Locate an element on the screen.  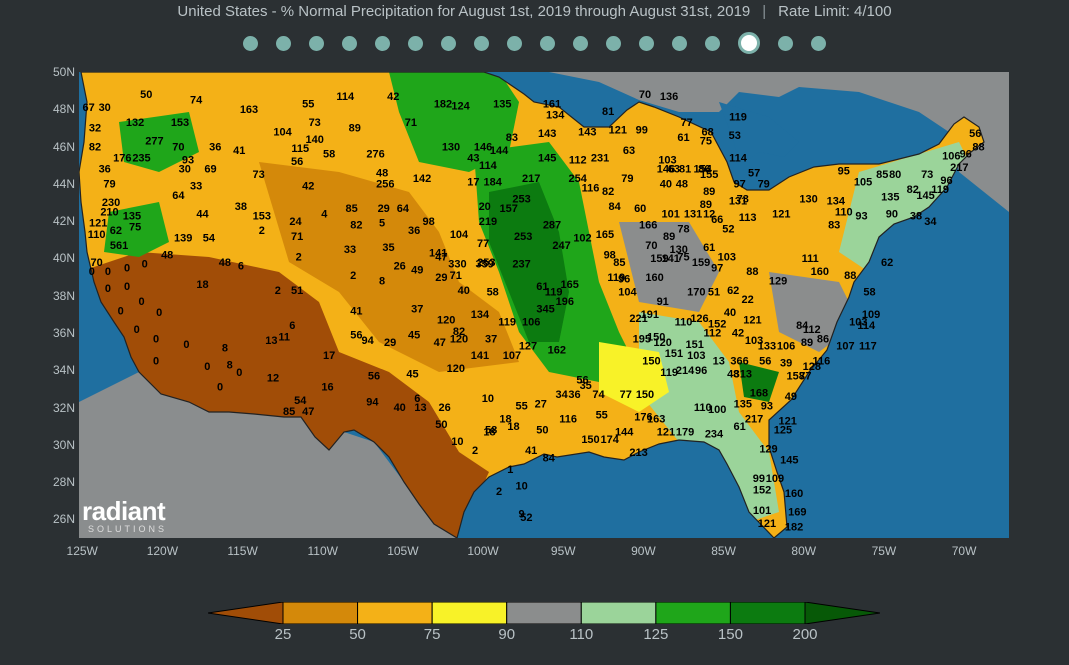
station-value: 22 is located at coordinates (747, 300).